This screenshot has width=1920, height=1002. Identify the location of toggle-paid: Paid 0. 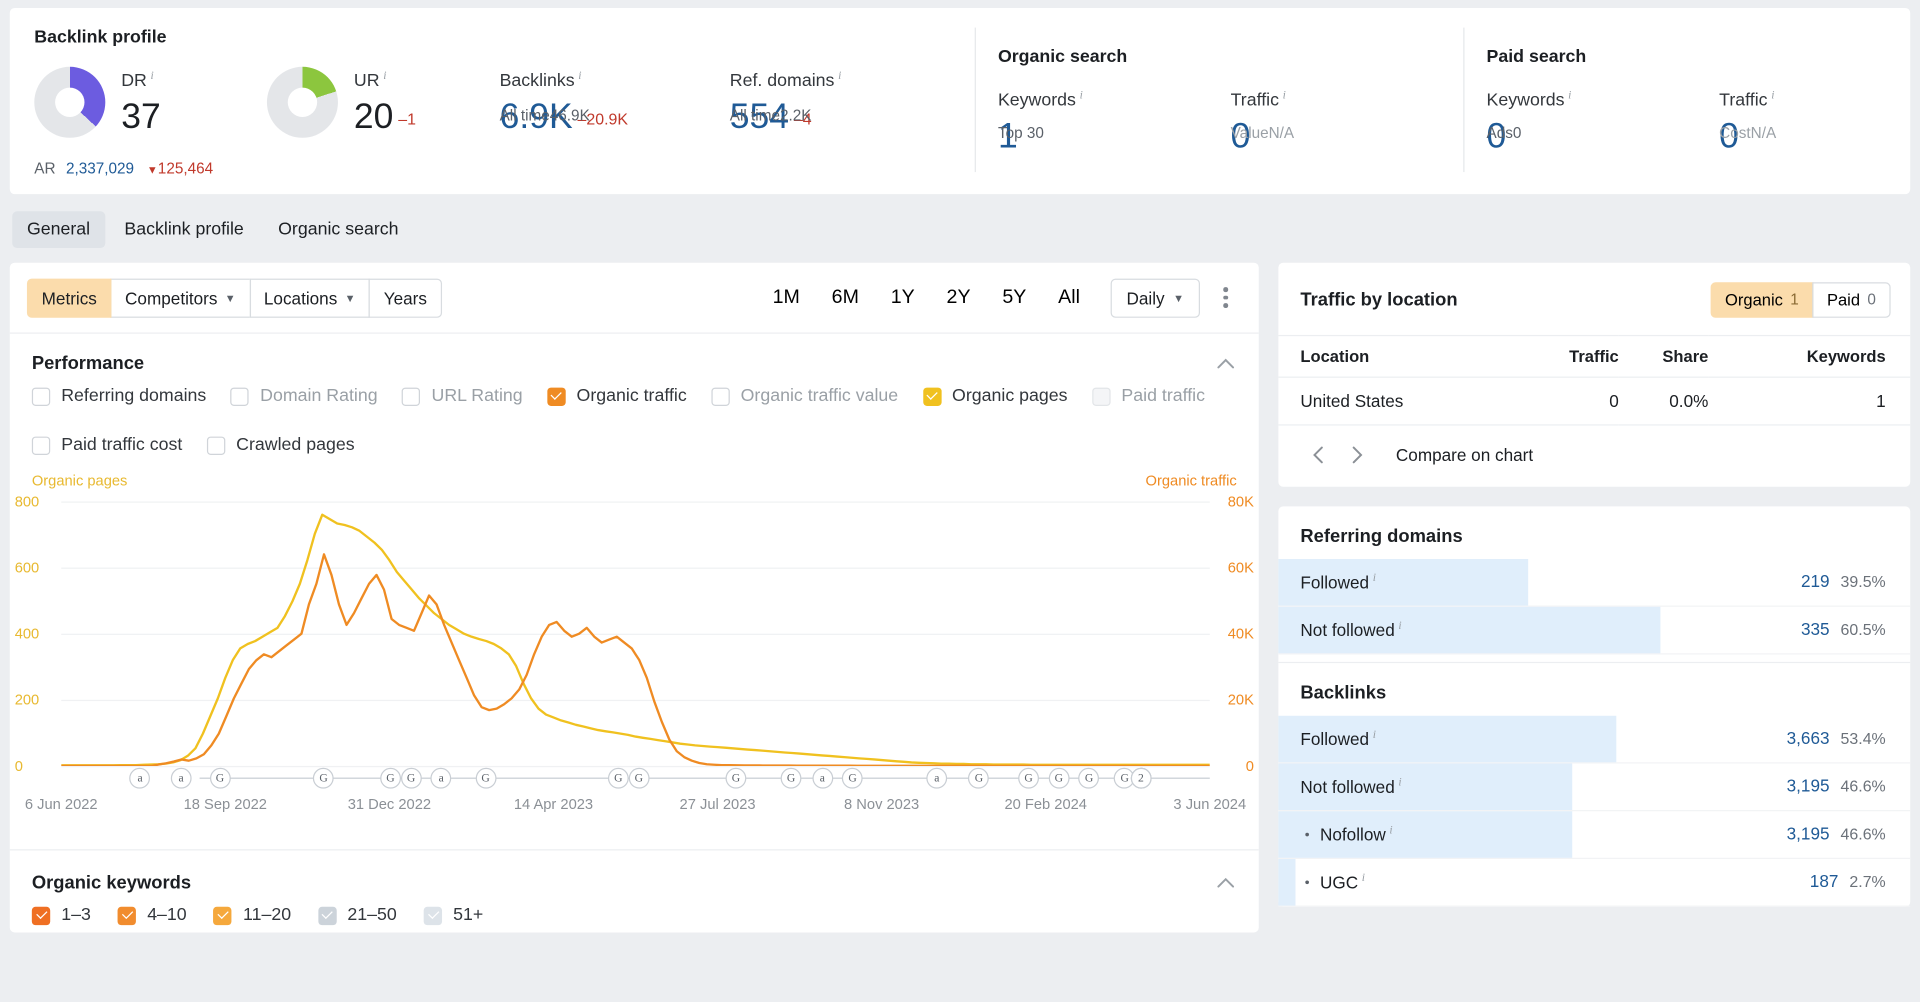
(1851, 300).